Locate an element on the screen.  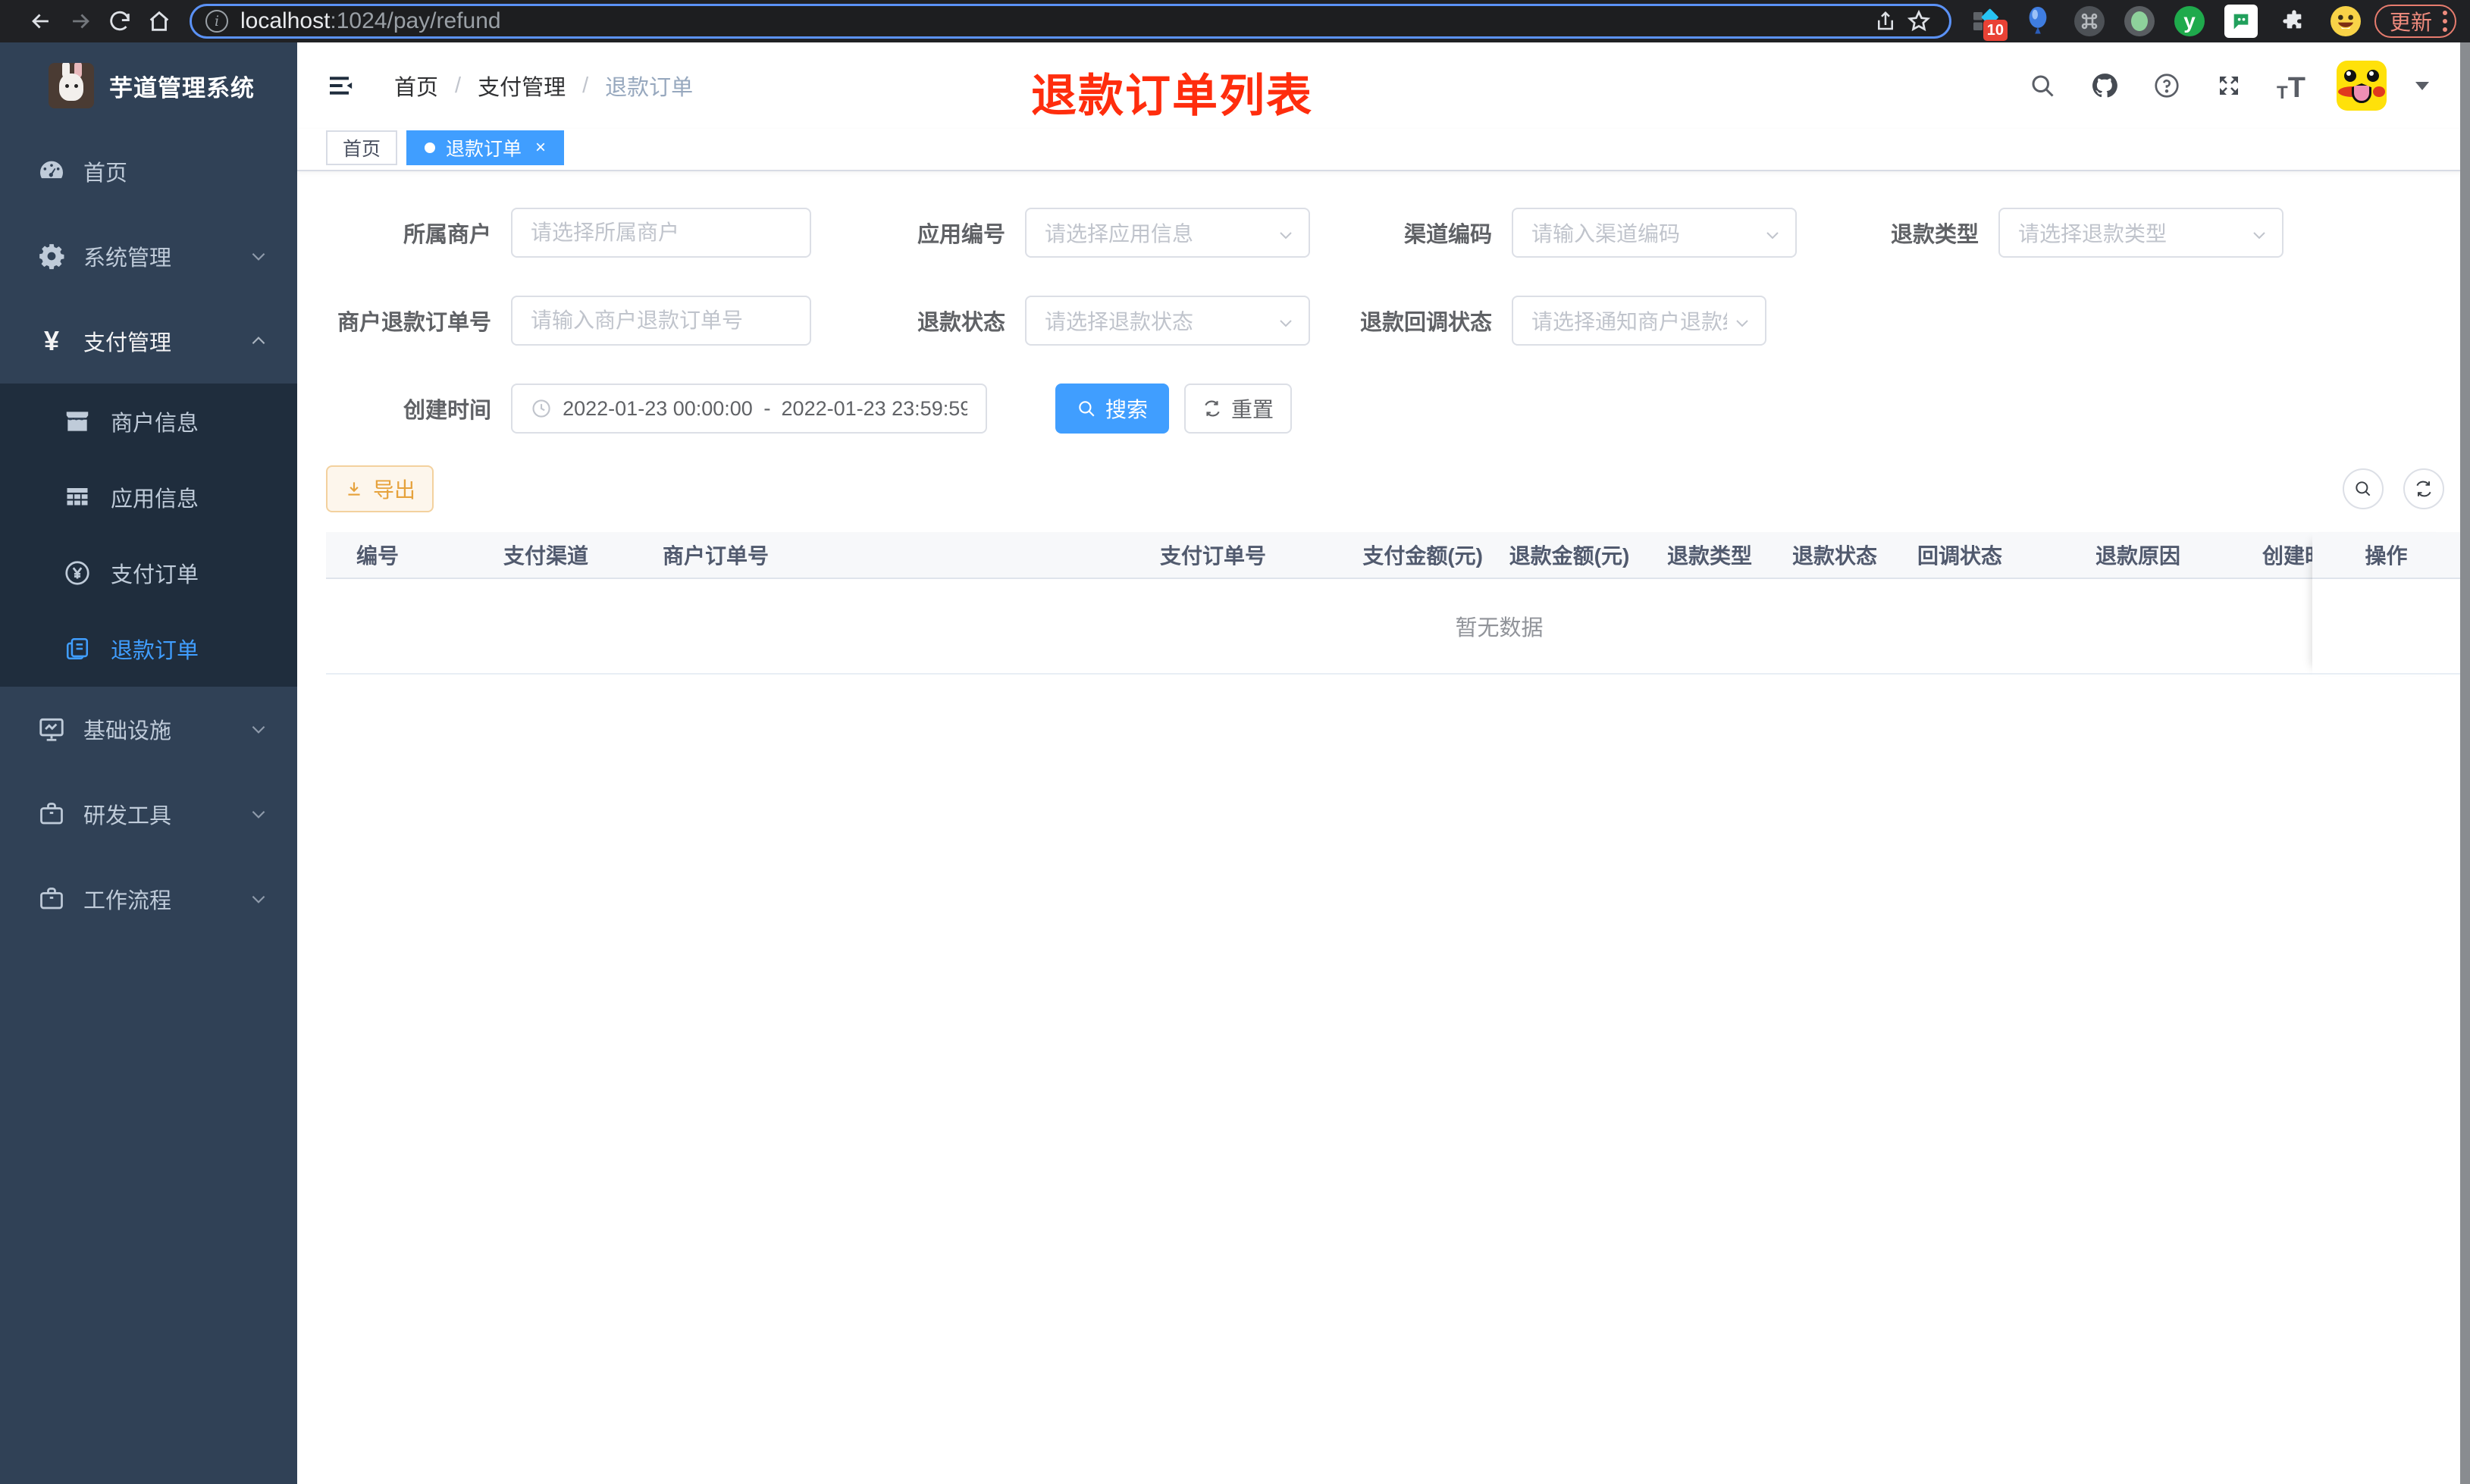
update-label: 更新 is located at coordinates (2410, 22).